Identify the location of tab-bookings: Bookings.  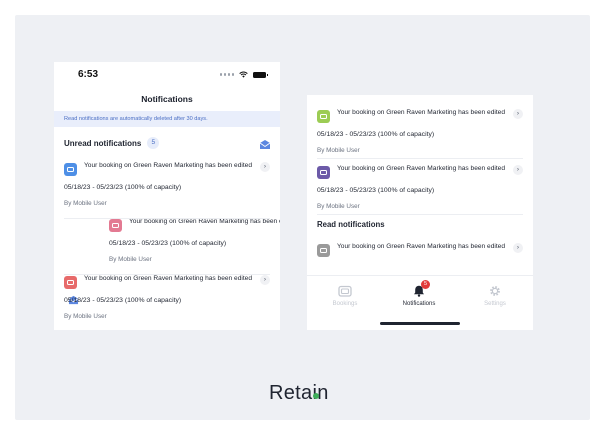
(345, 295).